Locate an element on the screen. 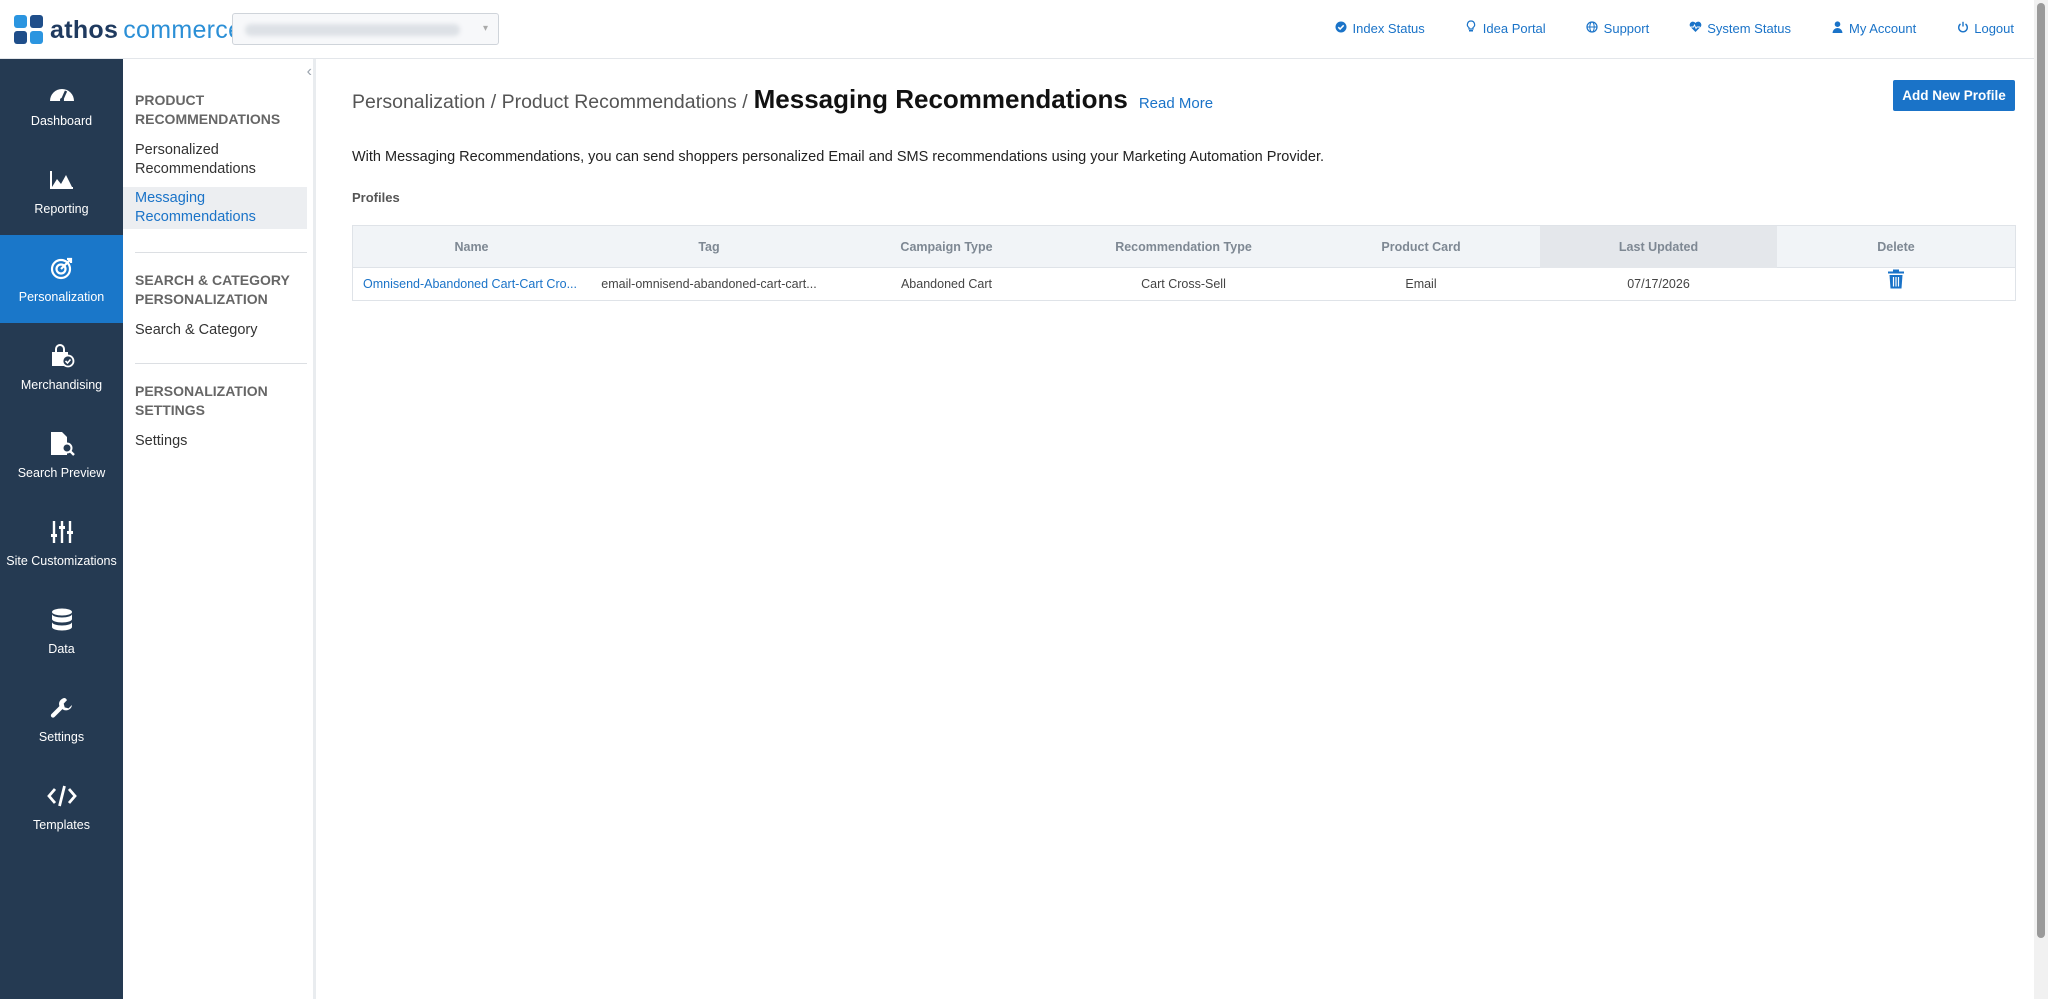  my-account-link: My Account is located at coordinates (1873, 28).